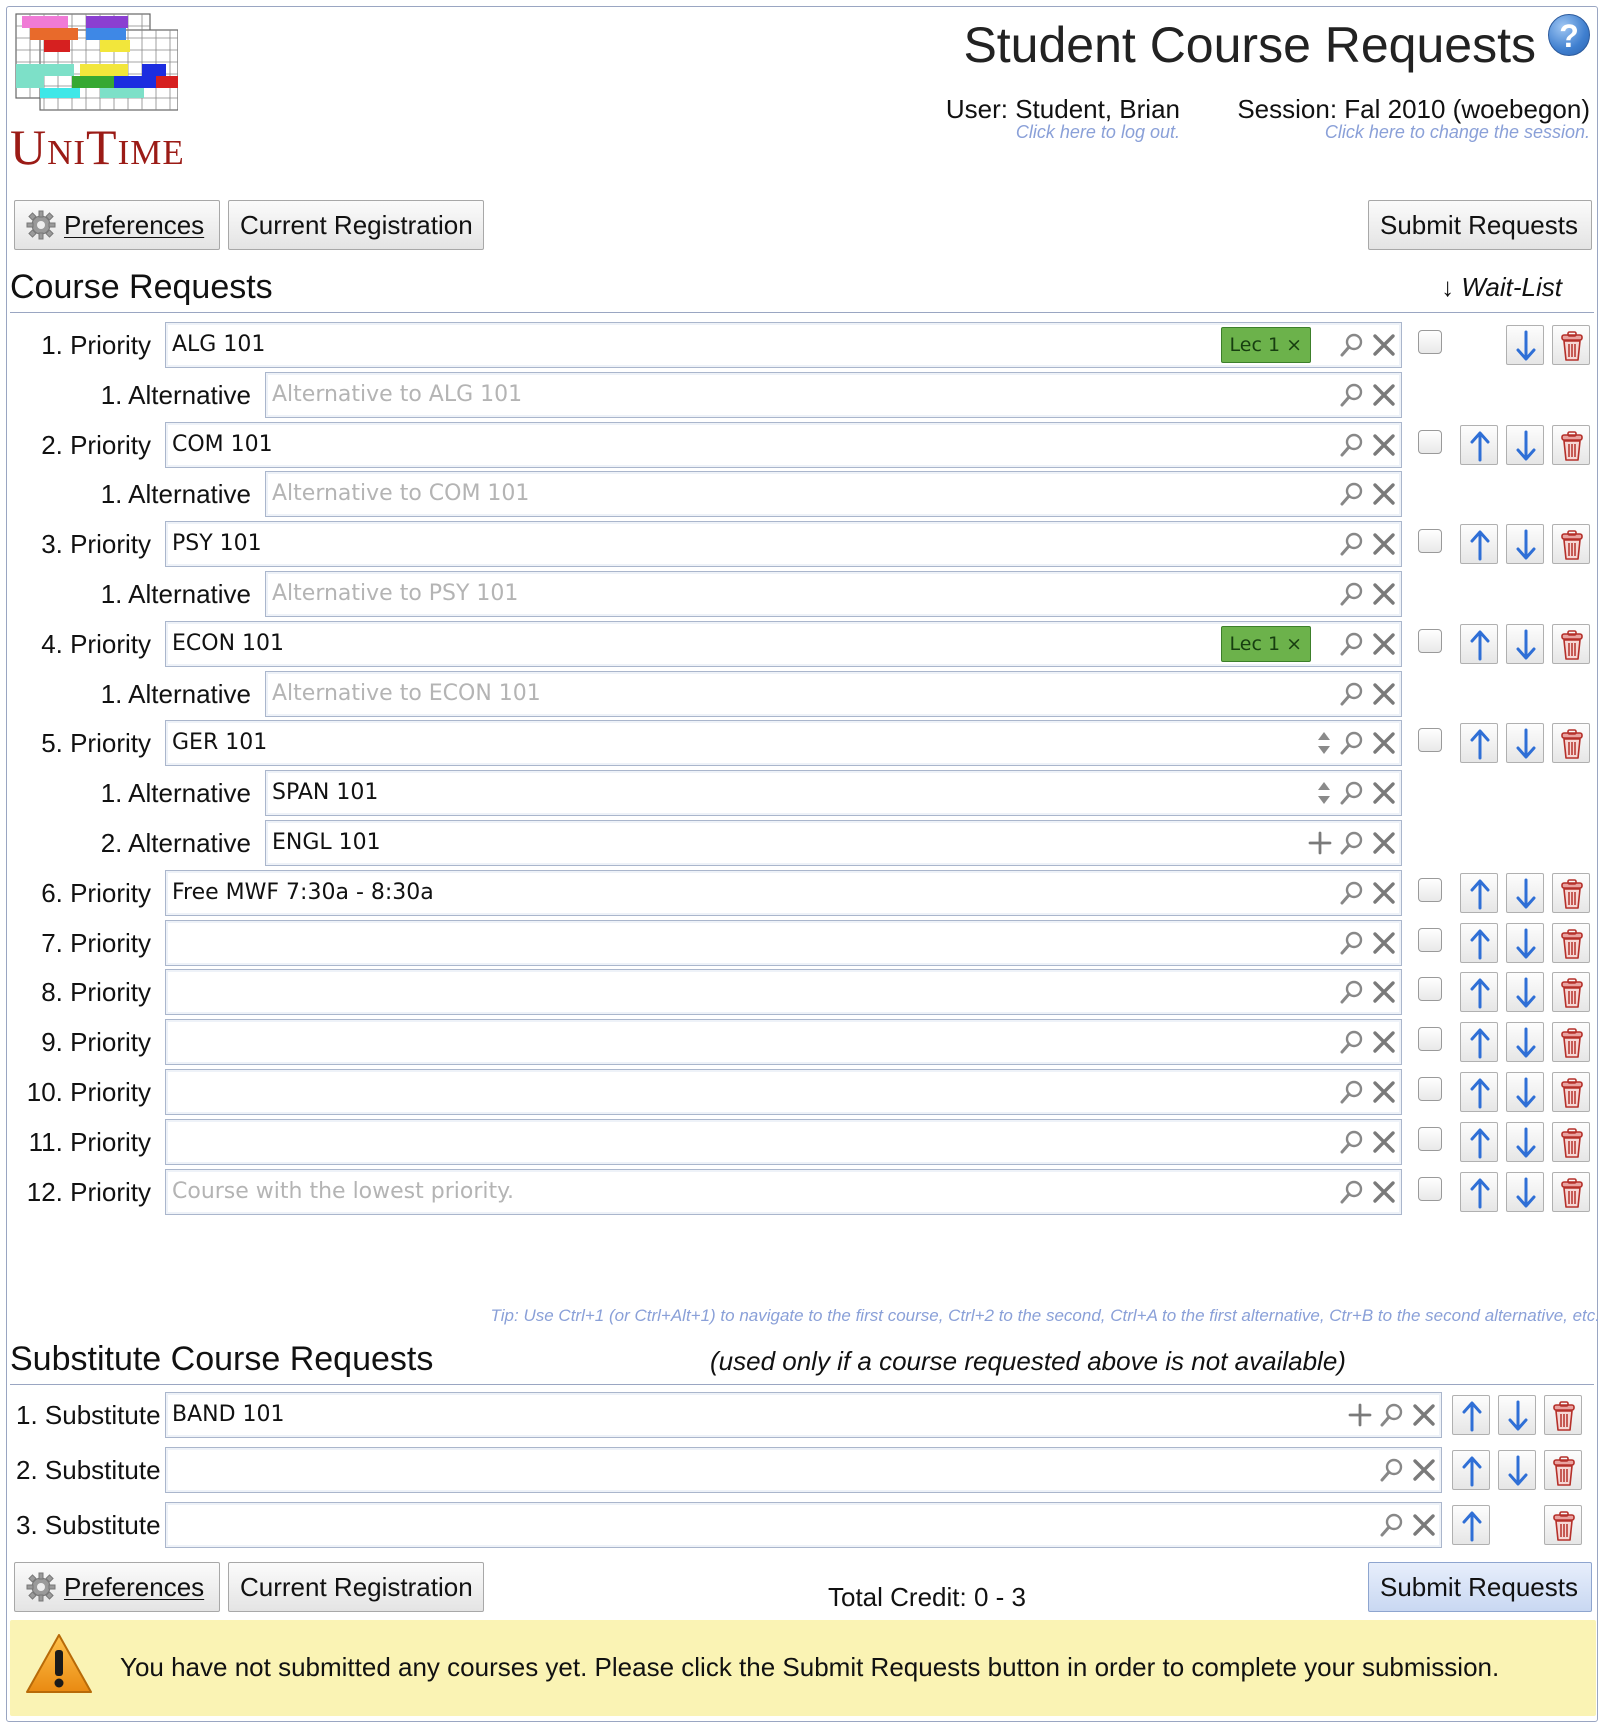 Image resolution: width=1604 pixels, height=1728 pixels. What do you see at coordinates (783, 544) in the screenshot?
I see `course-request-input: PSY 101` at bounding box center [783, 544].